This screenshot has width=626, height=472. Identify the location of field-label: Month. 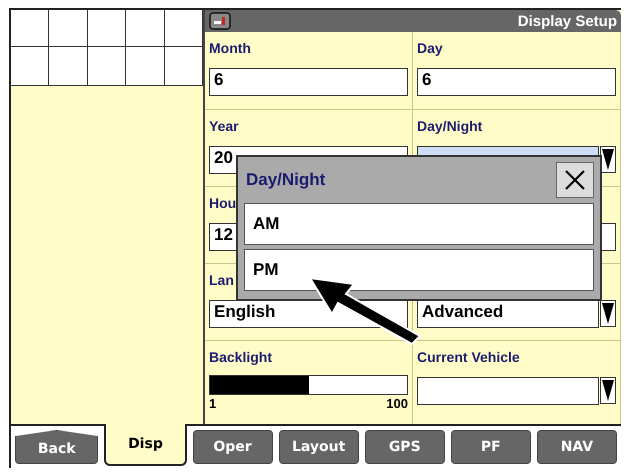
(230, 49).